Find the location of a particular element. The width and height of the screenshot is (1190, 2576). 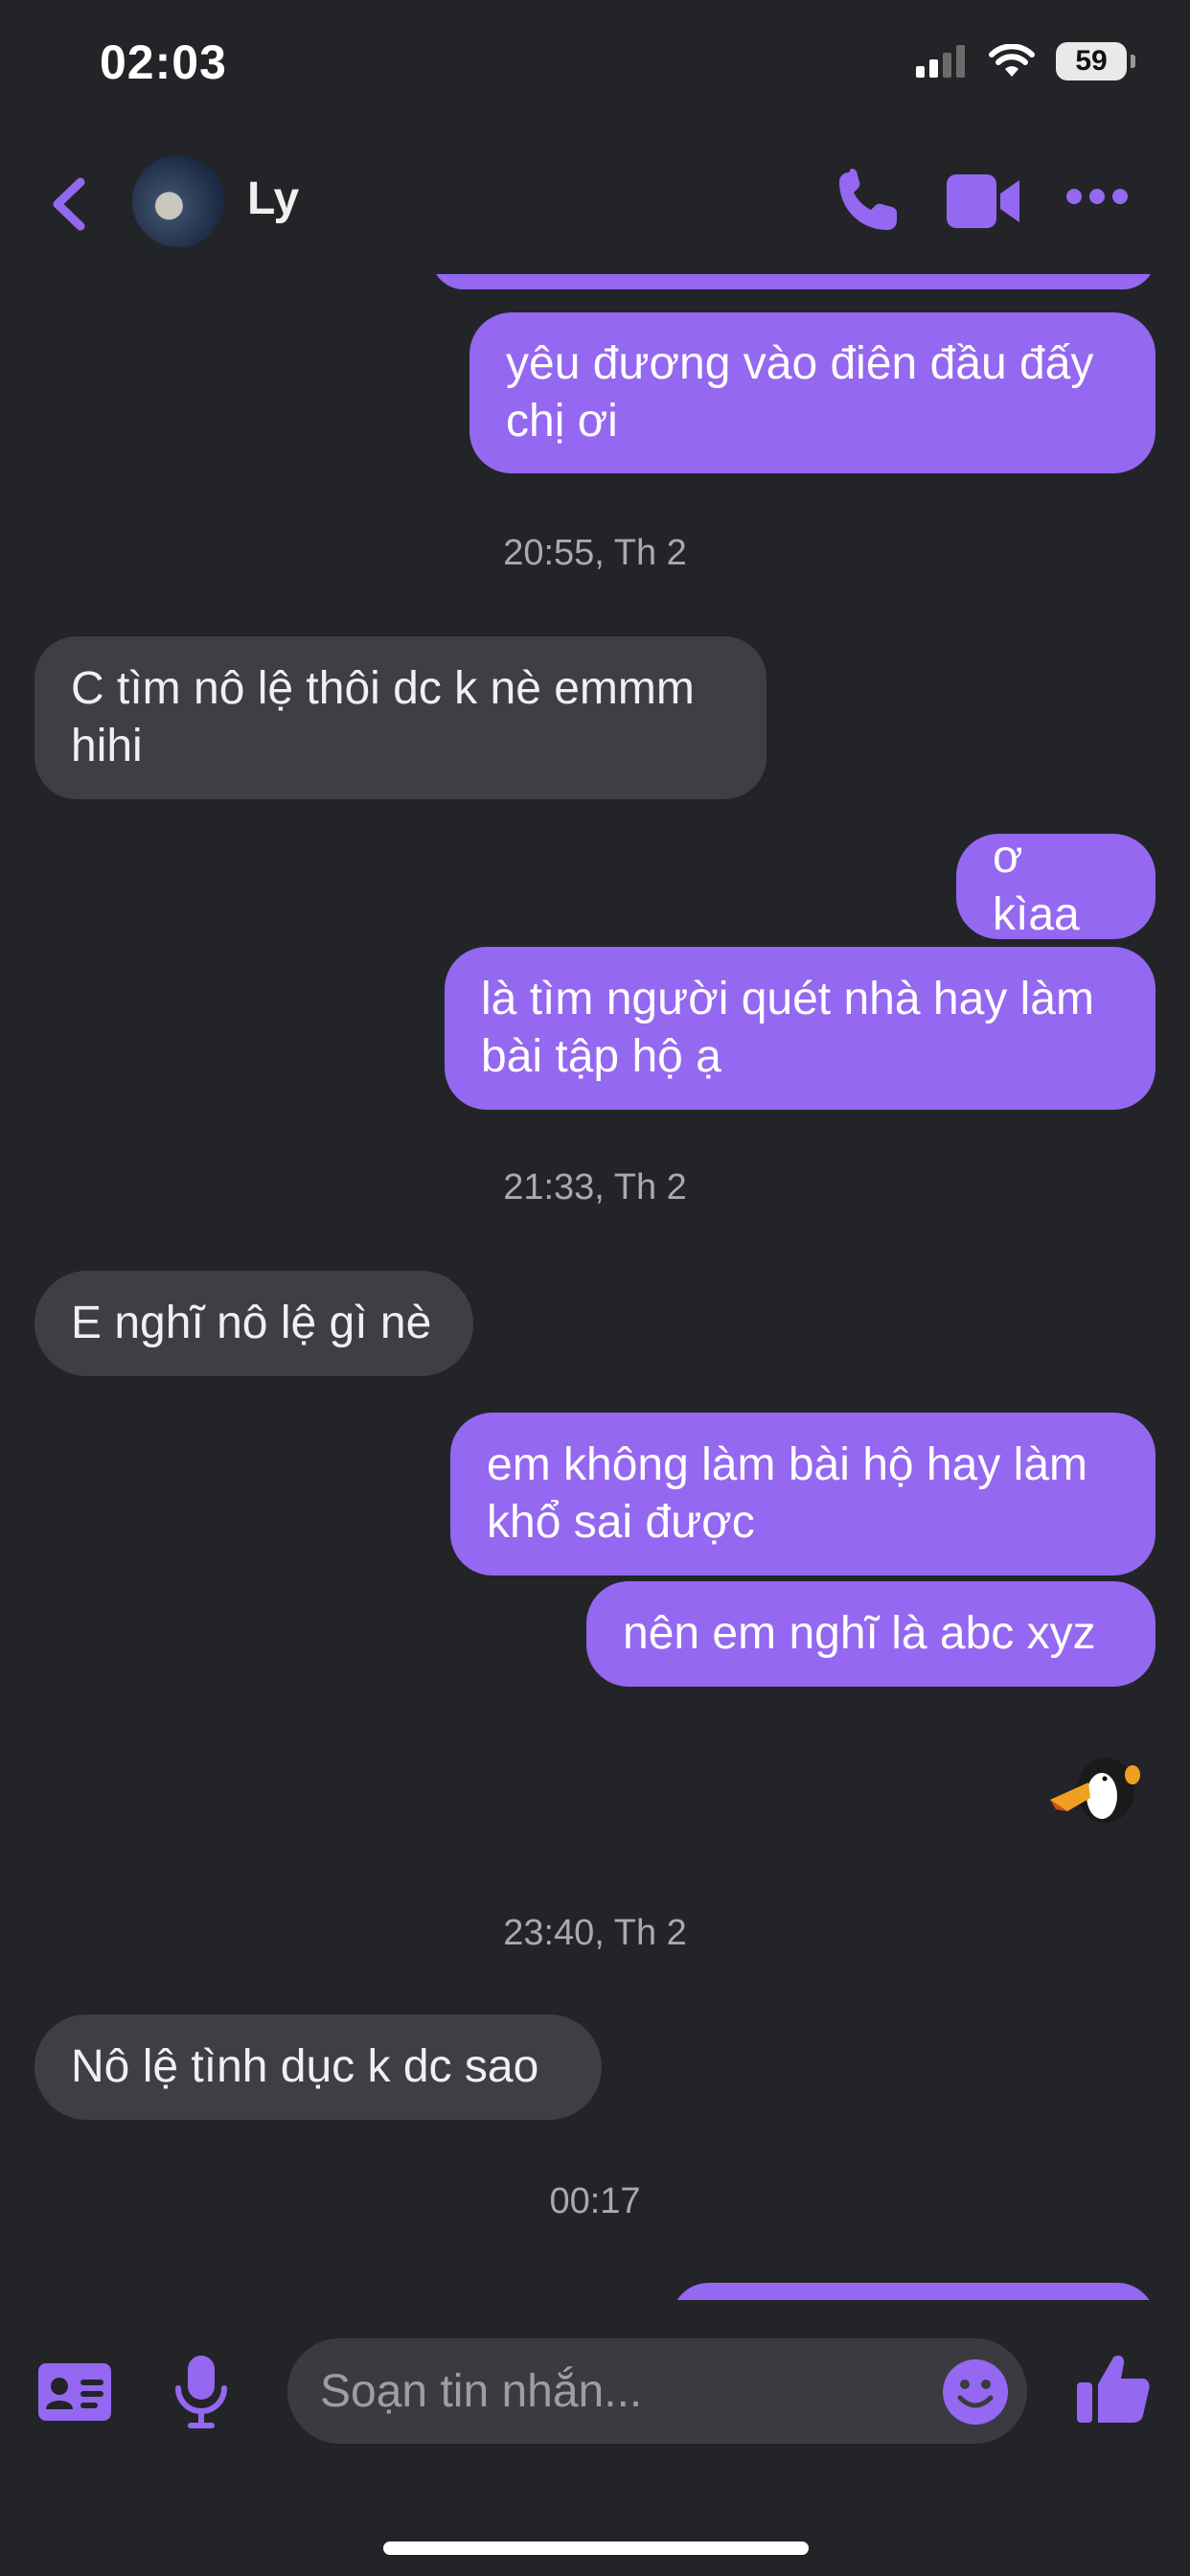

home-indicator is located at coordinates (596, 2548).